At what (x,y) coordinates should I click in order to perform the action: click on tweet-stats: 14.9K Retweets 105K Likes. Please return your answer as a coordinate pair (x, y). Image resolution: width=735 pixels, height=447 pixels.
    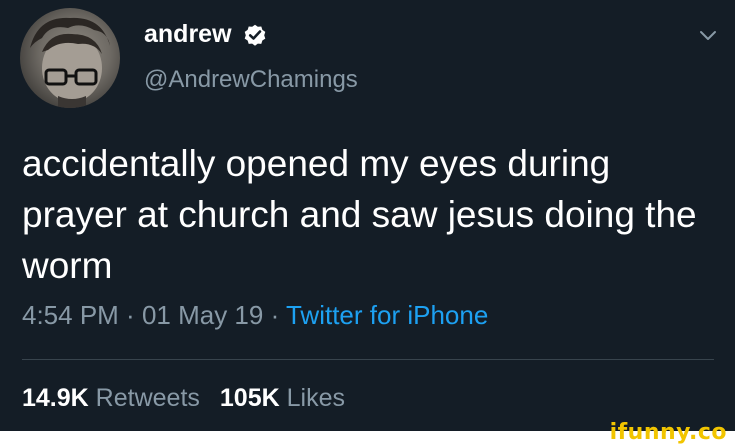
    Looking at the image, I should click on (183, 398).